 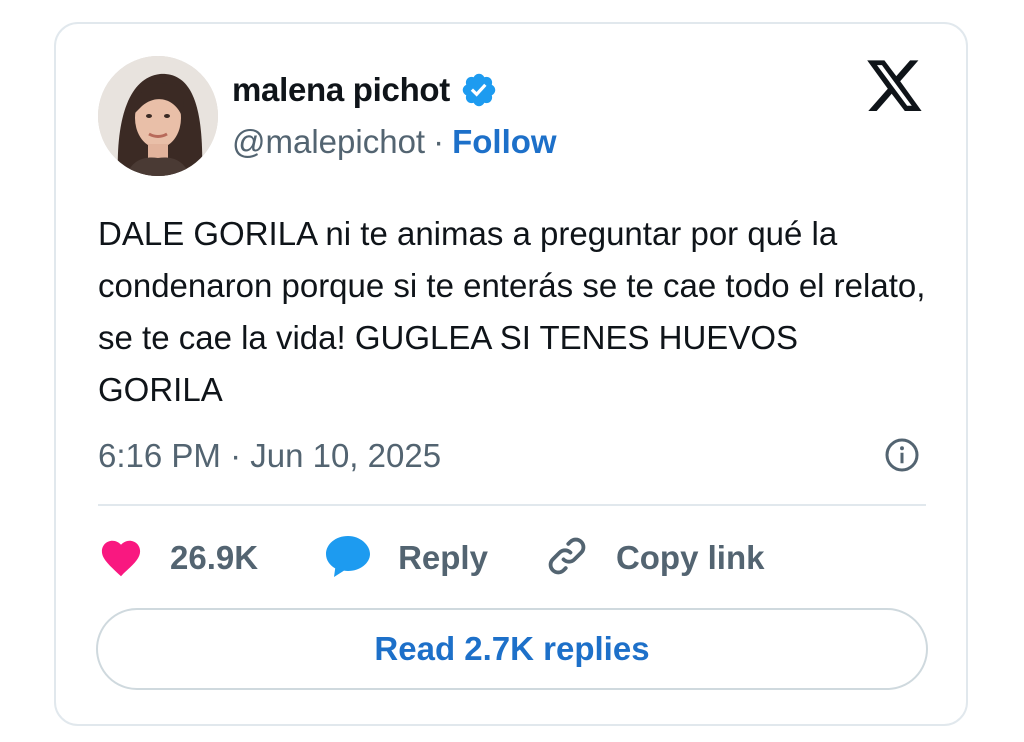 I want to click on author-avatar, so click(x=158, y=116).